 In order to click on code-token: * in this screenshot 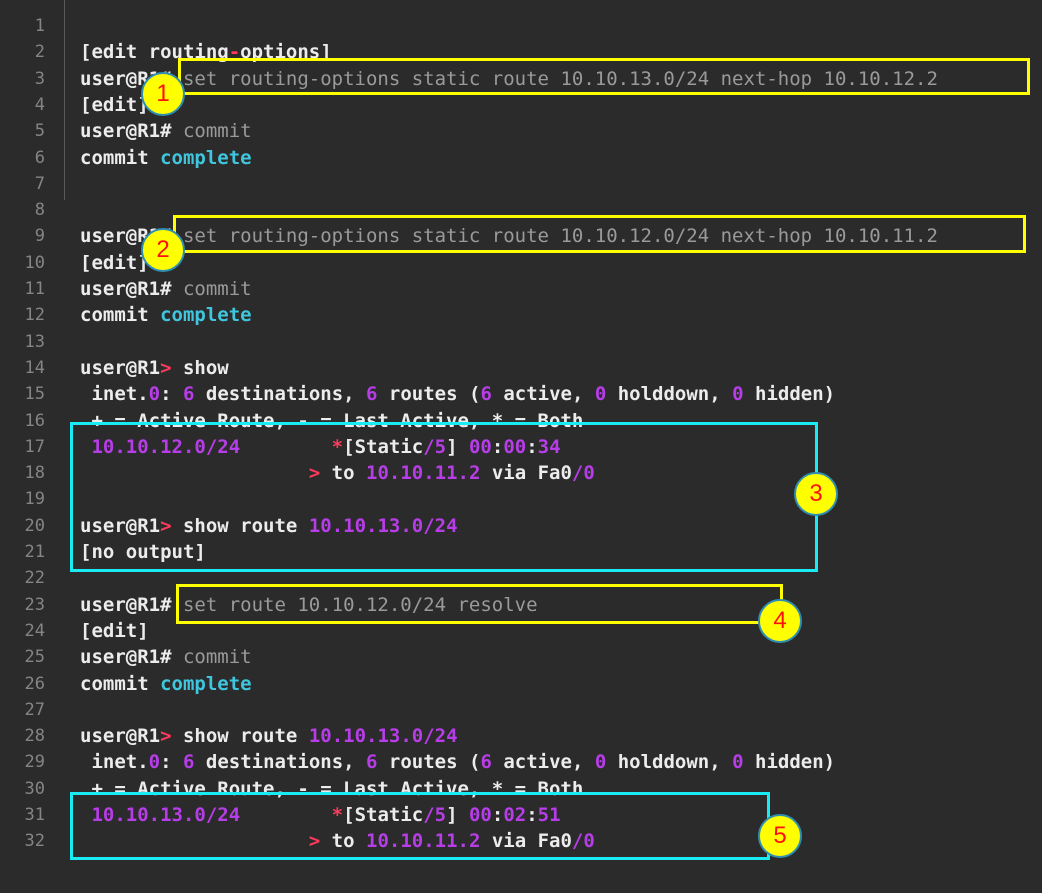, I will do `click(337, 815)`.